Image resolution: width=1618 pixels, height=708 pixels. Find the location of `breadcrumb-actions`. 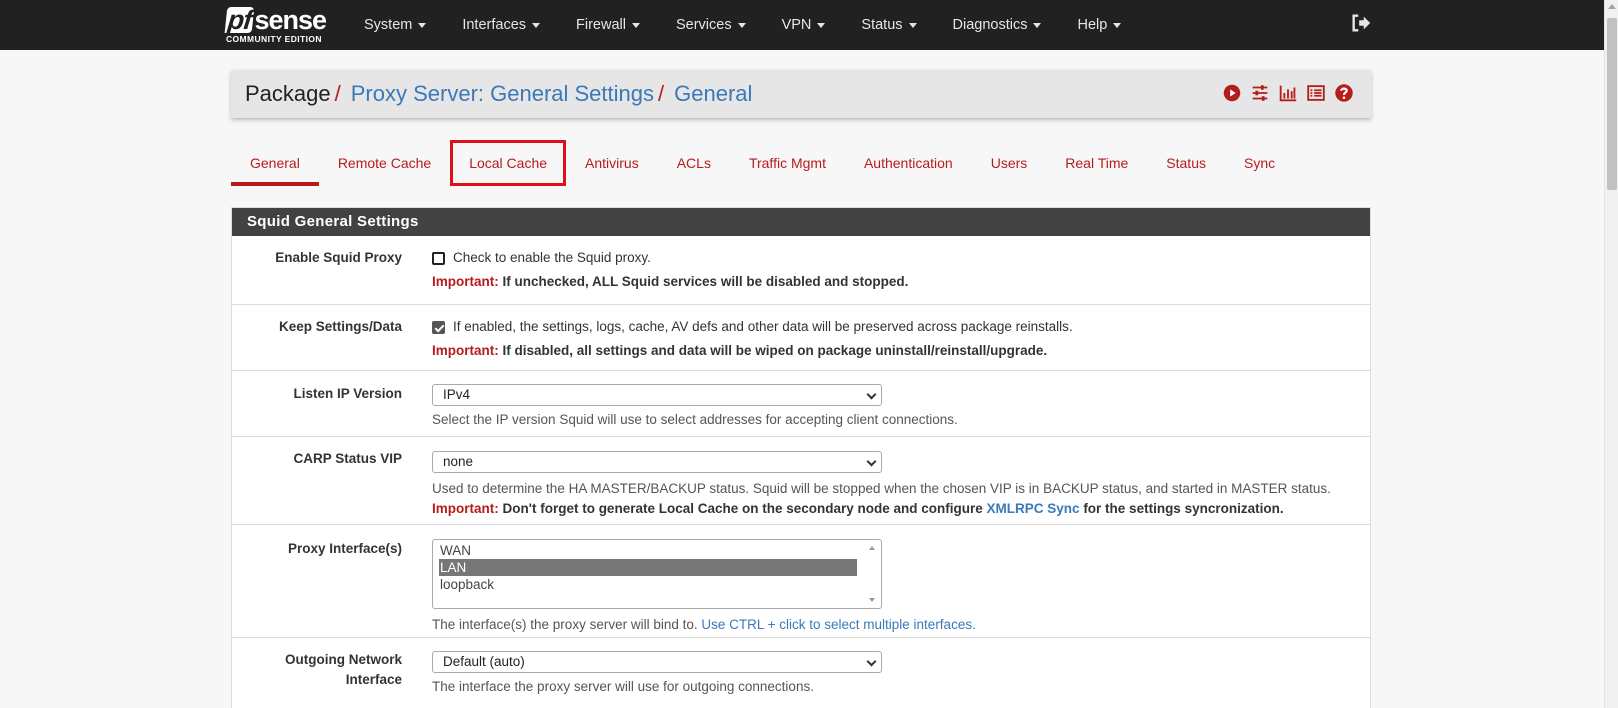

breadcrumb-actions is located at coordinates (1288, 93).